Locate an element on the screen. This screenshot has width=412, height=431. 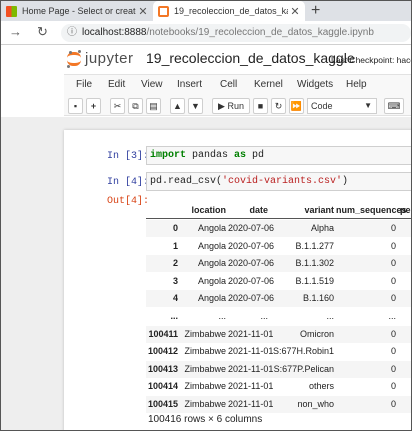
jupyter-logo-icon is located at coordinates (74, 59).